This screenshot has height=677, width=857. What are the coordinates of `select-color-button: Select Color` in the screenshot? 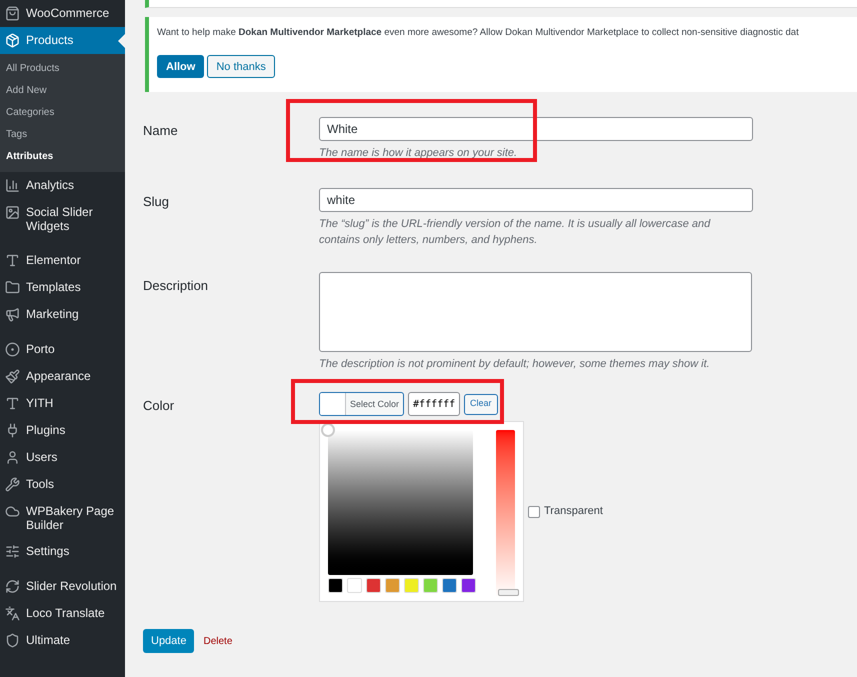 It's located at (361, 404).